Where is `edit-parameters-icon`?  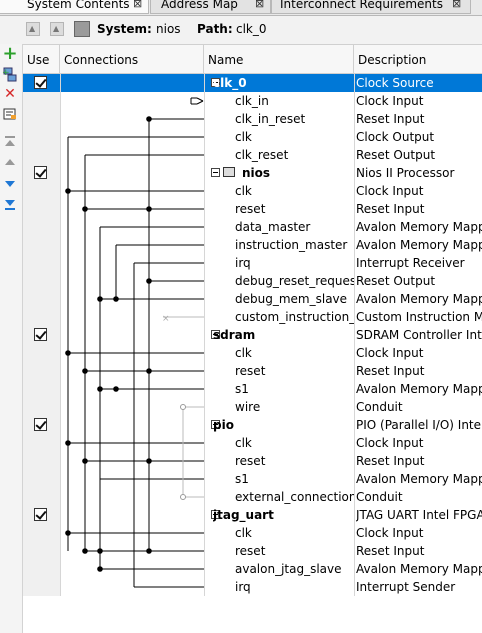 edit-parameters-icon is located at coordinates (9, 114).